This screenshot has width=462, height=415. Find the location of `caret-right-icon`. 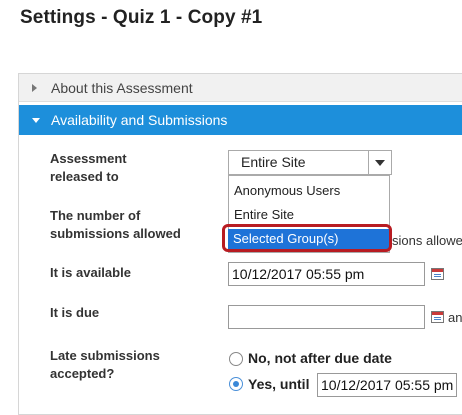

caret-right-icon is located at coordinates (34, 88).